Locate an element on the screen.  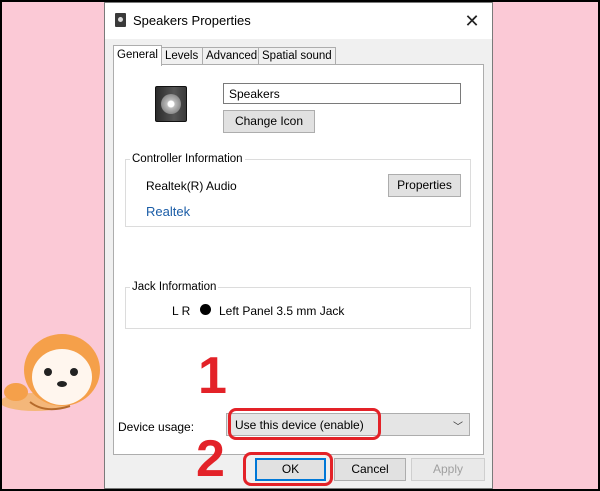
jack-channels: L R is located at coordinates (181, 311).